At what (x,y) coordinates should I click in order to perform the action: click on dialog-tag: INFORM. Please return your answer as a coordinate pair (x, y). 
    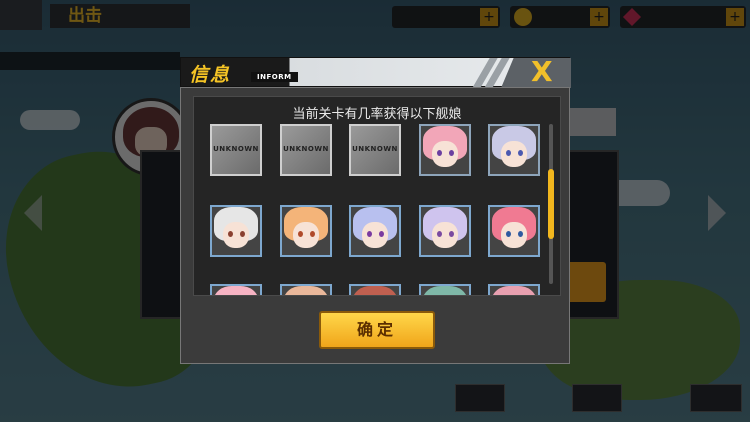
    Looking at the image, I should click on (274, 77).